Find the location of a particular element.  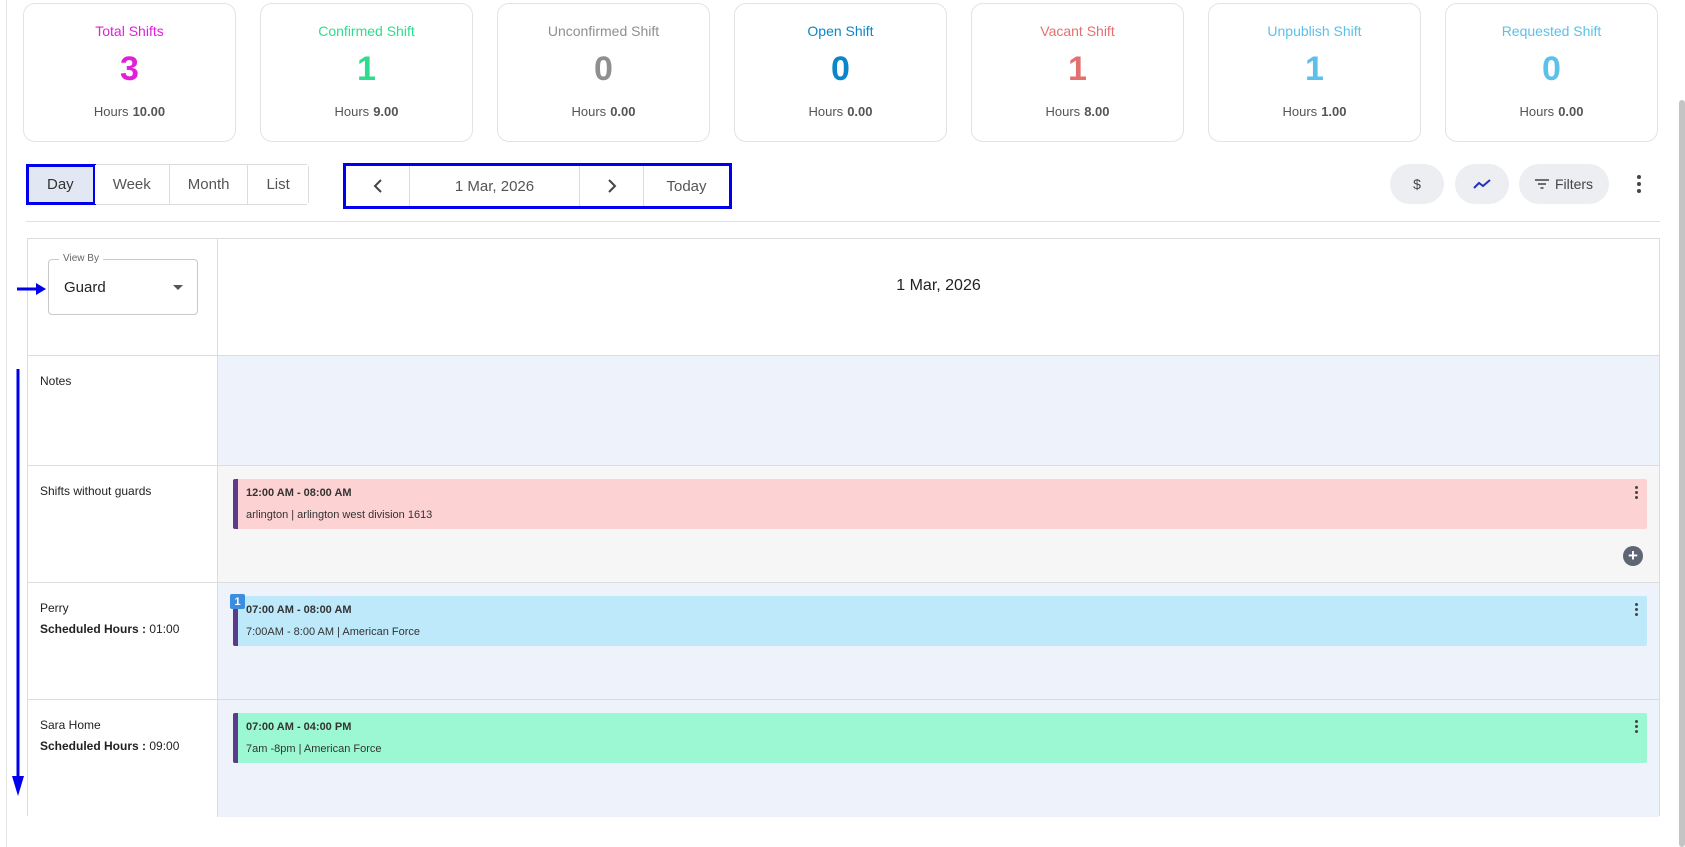

caret-down-icon is located at coordinates (178, 287).